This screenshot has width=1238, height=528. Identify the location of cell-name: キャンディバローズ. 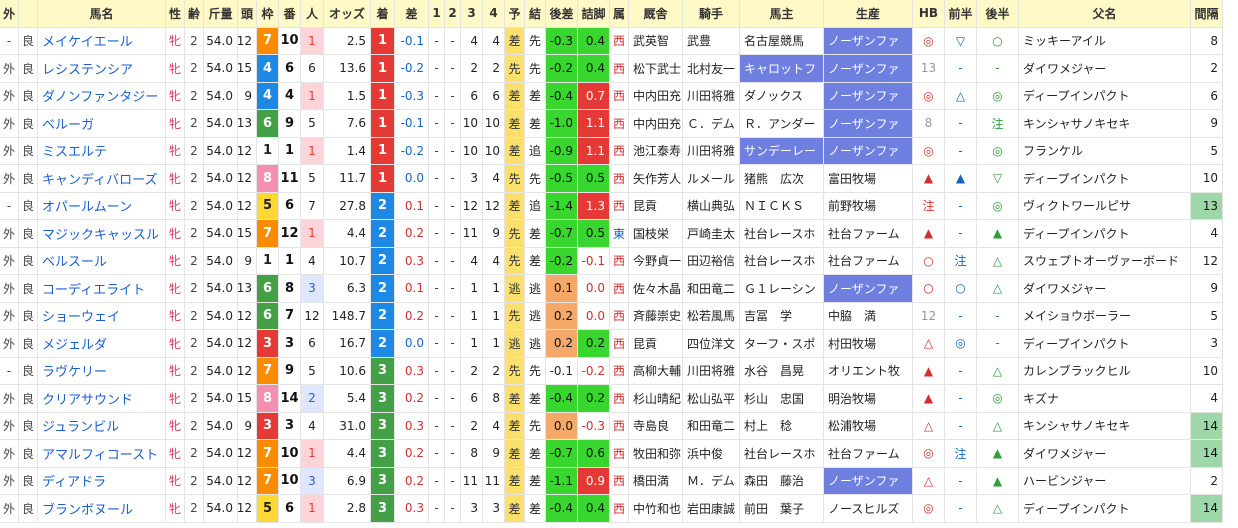
(102, 179).